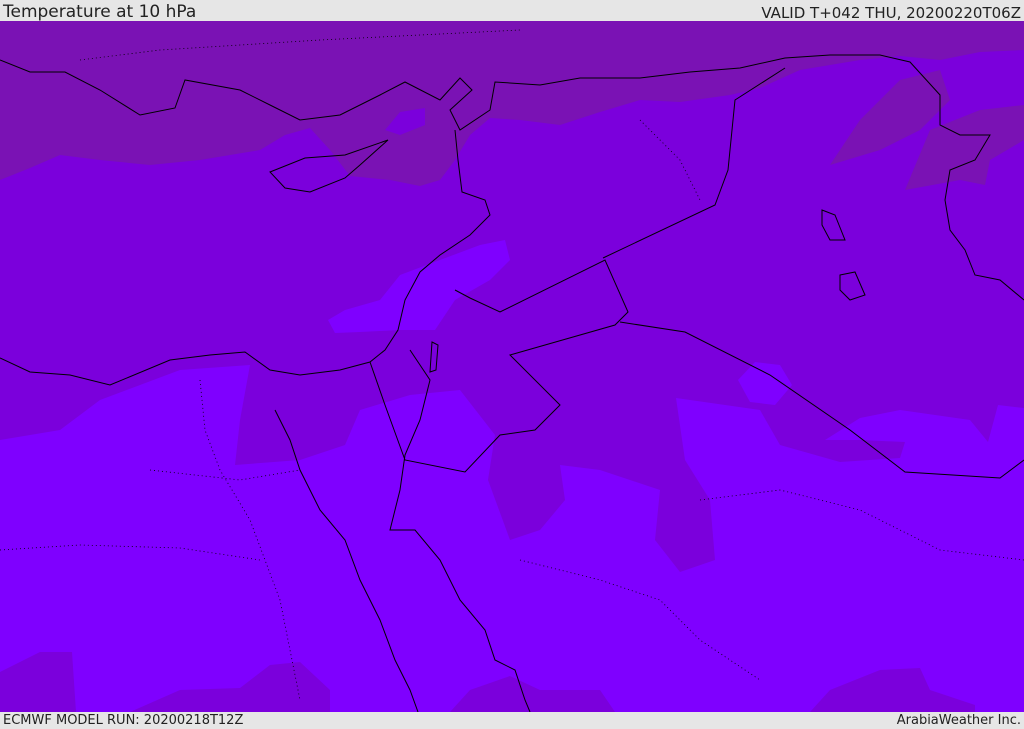 This screenshot has height=729, width=1024. I want to click on model-run: ECMWF MODEL RUN: 20200218T12Z, so click(123, 720).